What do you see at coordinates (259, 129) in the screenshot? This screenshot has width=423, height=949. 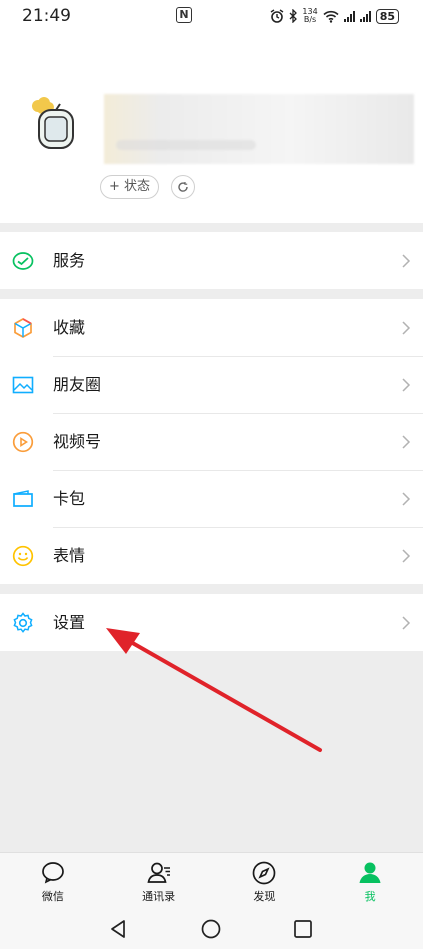 I see `nickname-redacted` at bounding box center [259, 129].